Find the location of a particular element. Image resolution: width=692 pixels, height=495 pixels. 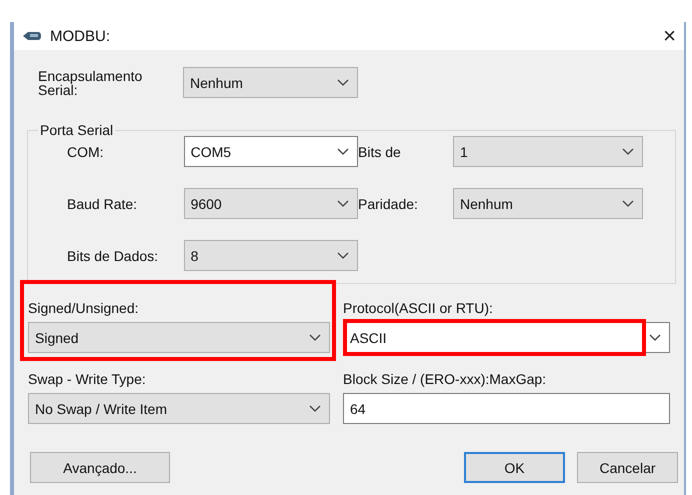

field-label: Bits de Dados: is located at coordinates (113, 256).